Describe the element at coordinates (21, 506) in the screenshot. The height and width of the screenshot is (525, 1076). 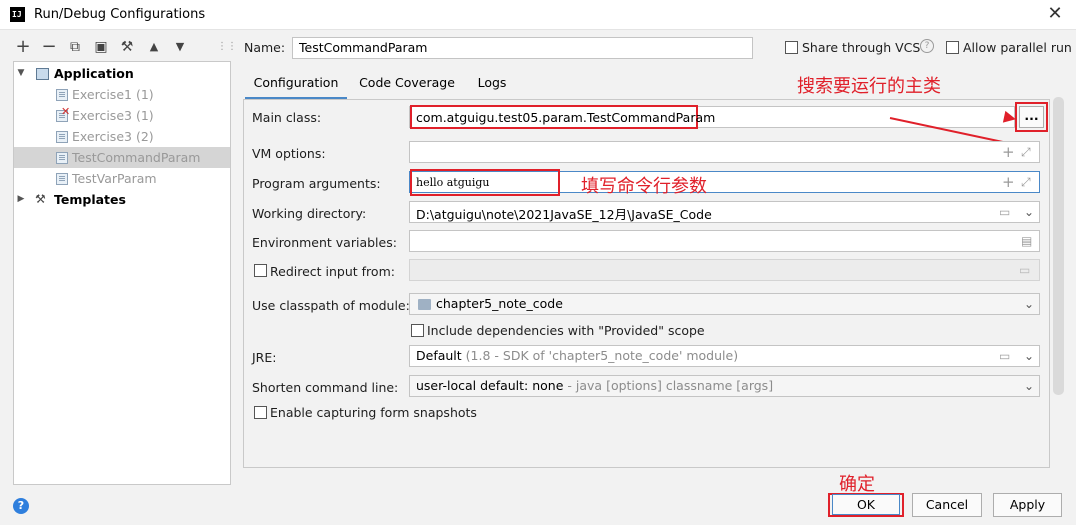
I see `help-button: ?` at that location.